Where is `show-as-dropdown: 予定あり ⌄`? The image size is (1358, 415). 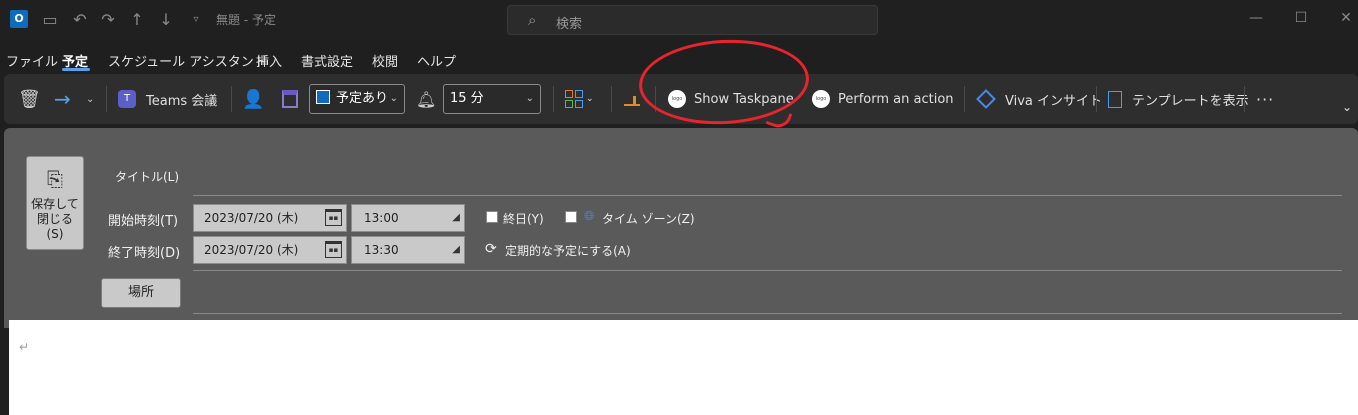 show-as-dropdown: 予定あり ⌄ is located at coordinates (357, 99).